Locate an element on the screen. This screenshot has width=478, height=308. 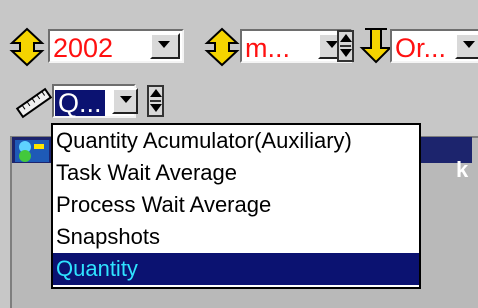
dropdown-option: Process Wait Average is located at coordinates (236, 205).